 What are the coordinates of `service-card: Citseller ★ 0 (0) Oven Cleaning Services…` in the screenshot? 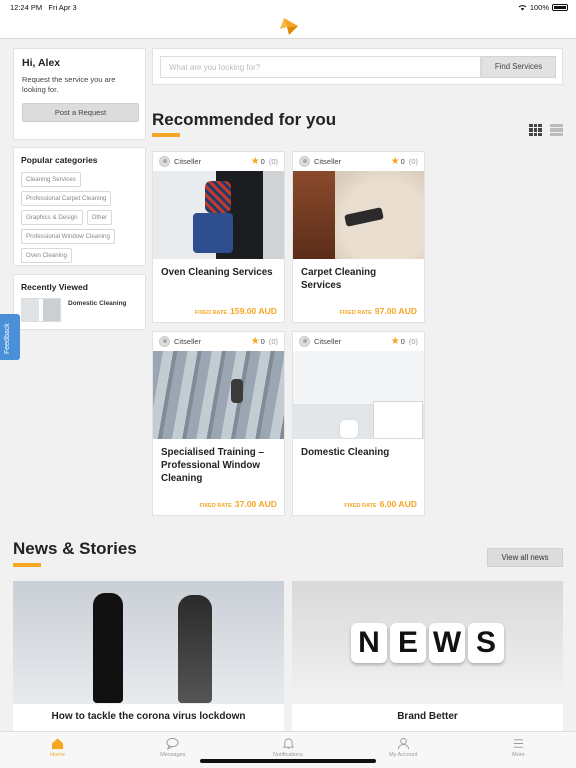 It's located at (218, 237).